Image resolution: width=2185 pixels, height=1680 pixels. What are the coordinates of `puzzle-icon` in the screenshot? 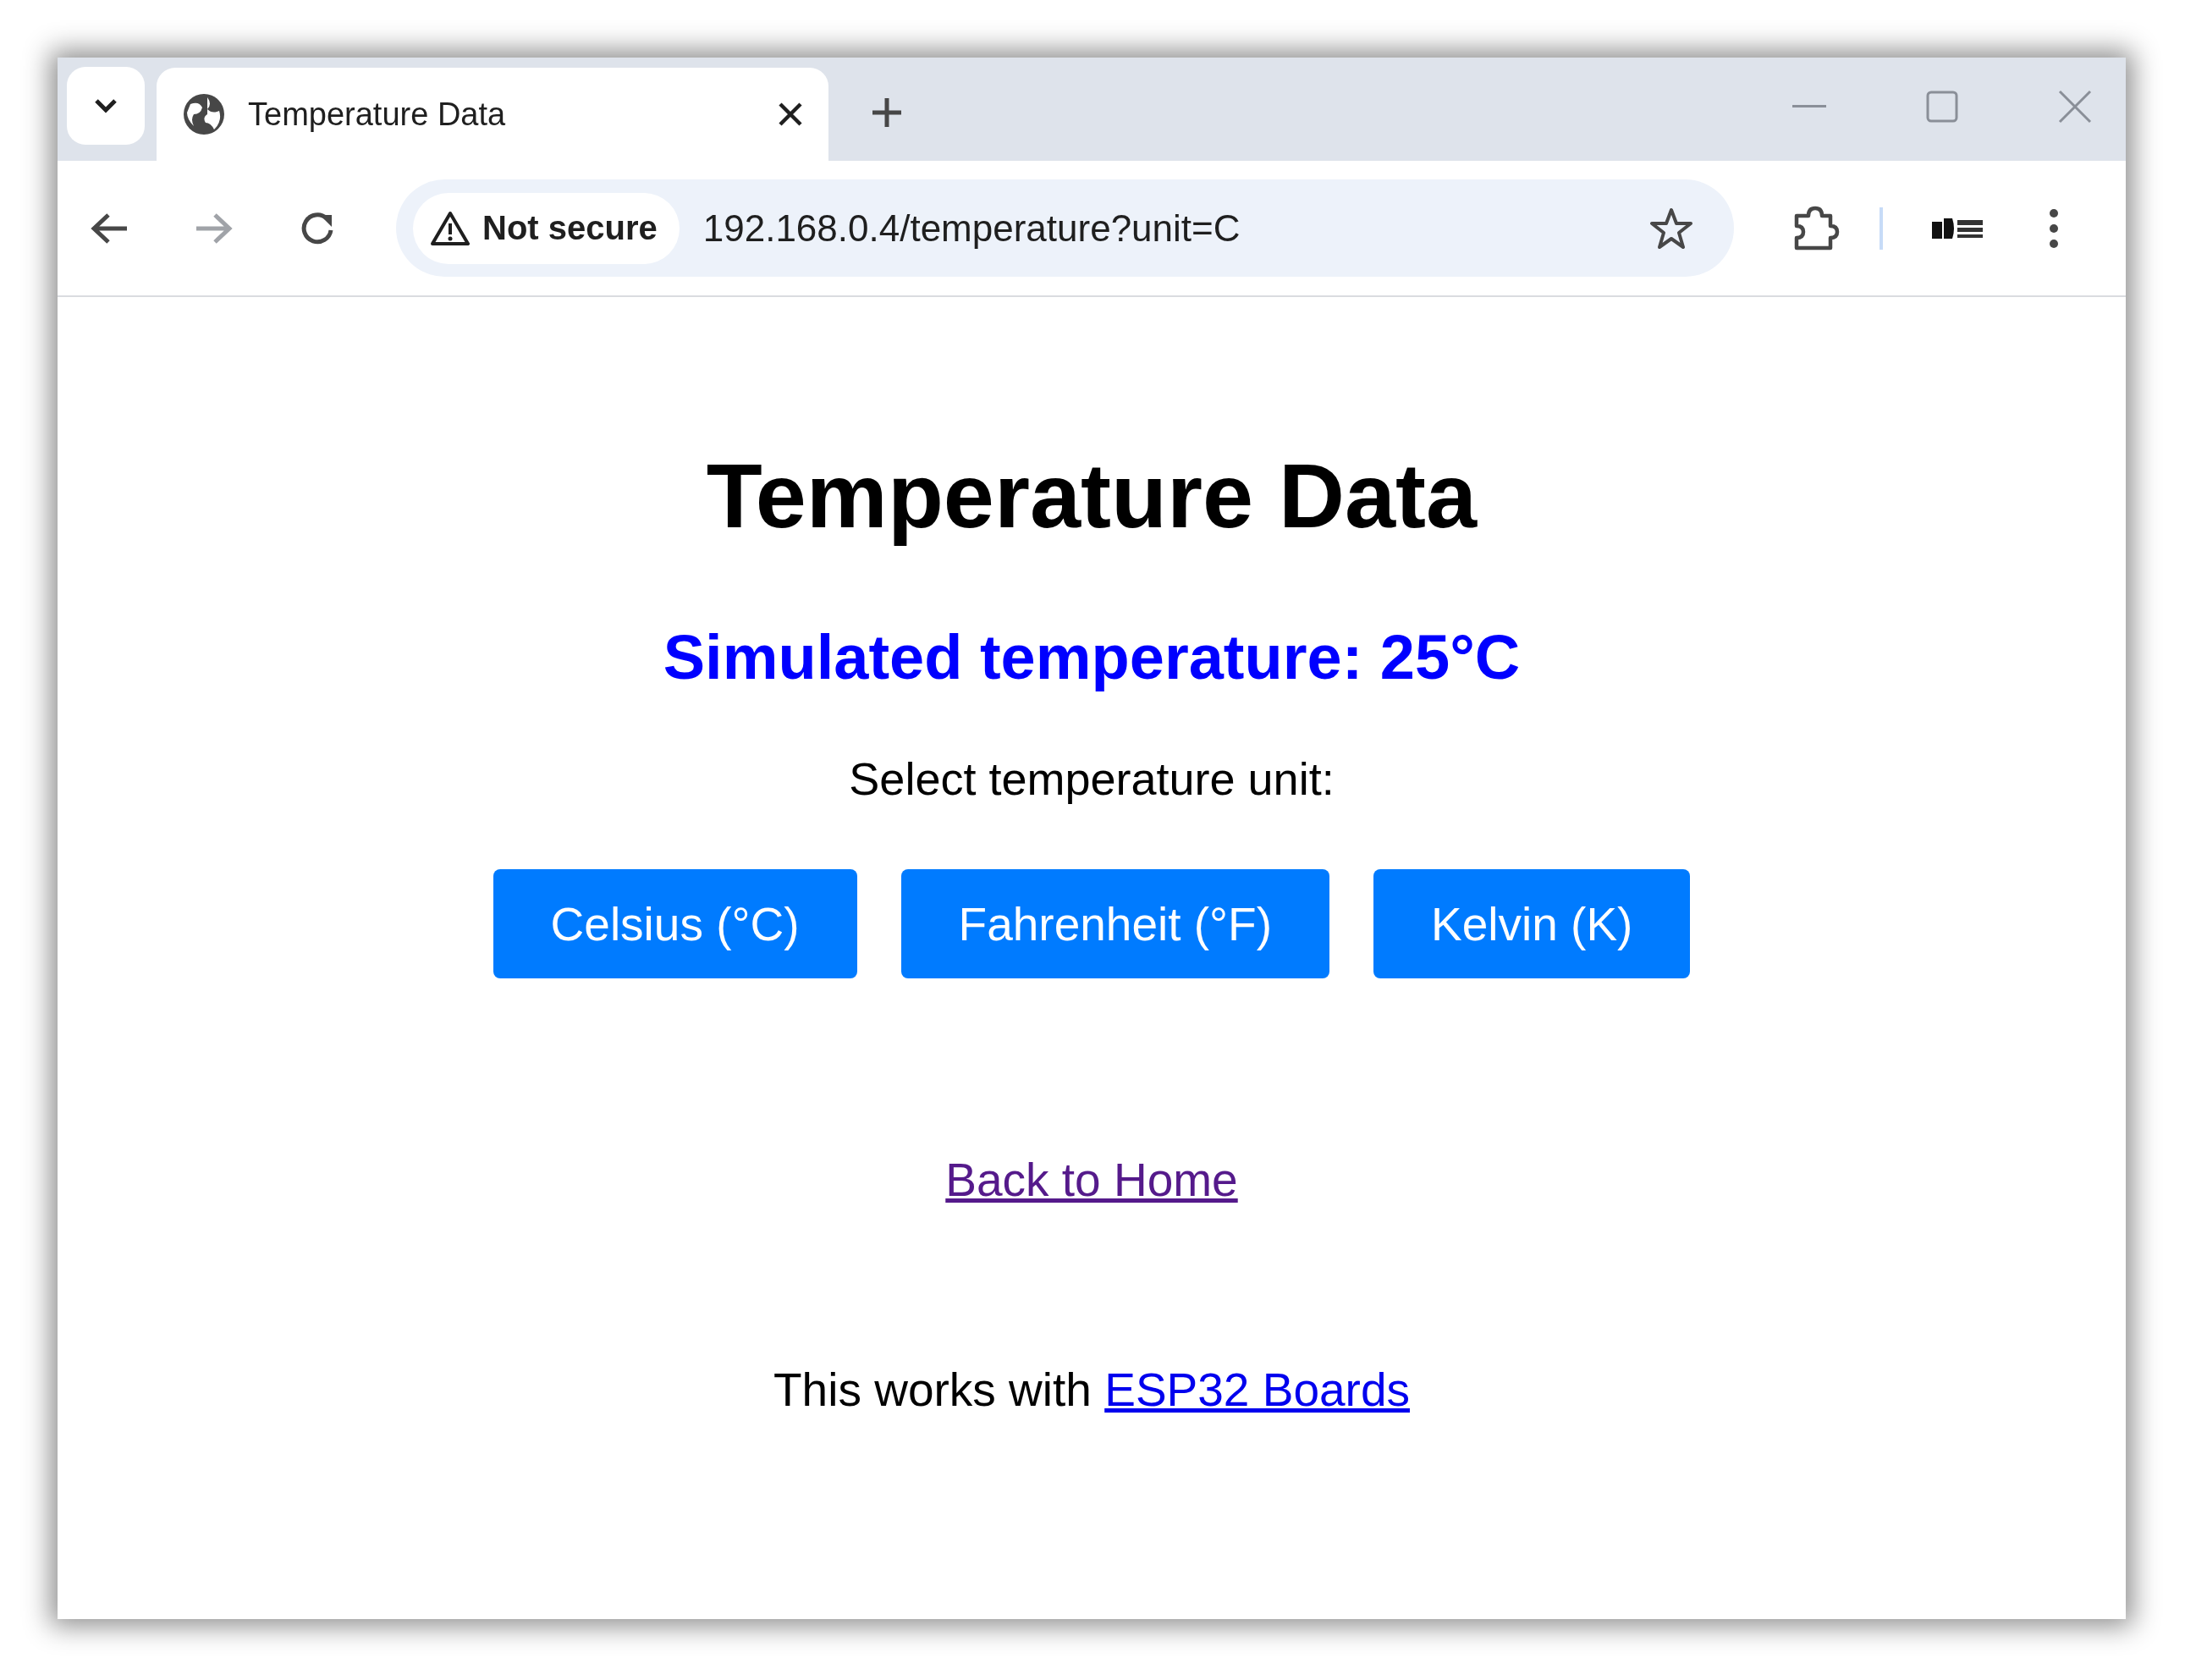 It's located at (1817, 228).